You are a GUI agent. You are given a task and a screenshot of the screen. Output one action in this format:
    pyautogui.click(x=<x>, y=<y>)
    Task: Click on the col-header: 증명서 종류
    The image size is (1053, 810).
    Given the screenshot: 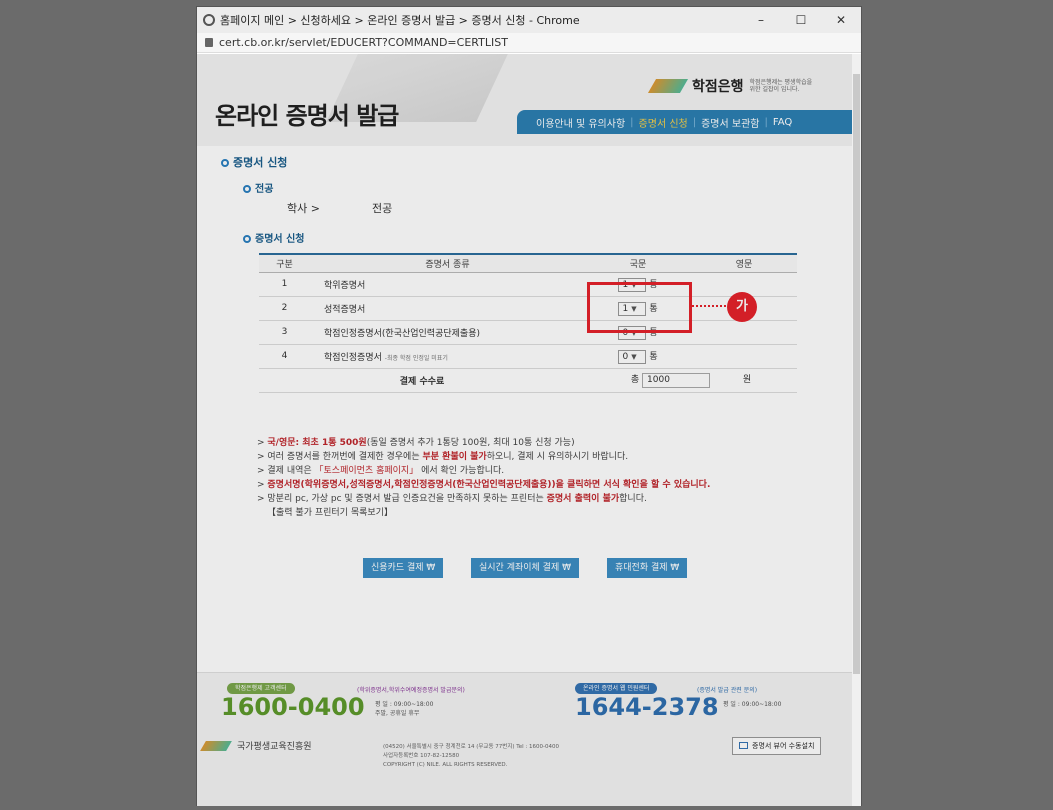 What is the action you would take?
    pyautogui.click(x=447, y=263)
    